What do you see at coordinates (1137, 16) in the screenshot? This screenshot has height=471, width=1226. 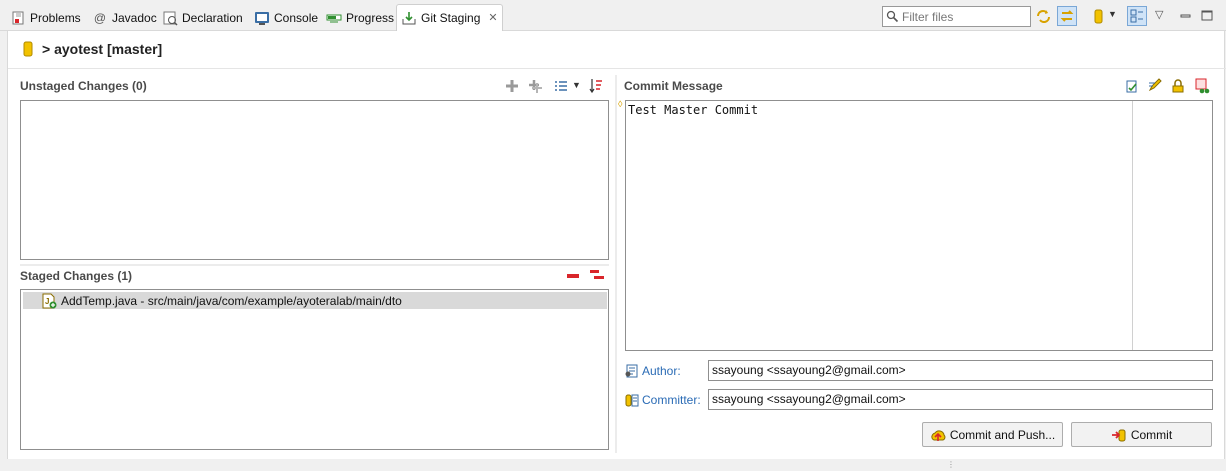 I see `layout-toggle-icon` at bounding box center [1137, 16].